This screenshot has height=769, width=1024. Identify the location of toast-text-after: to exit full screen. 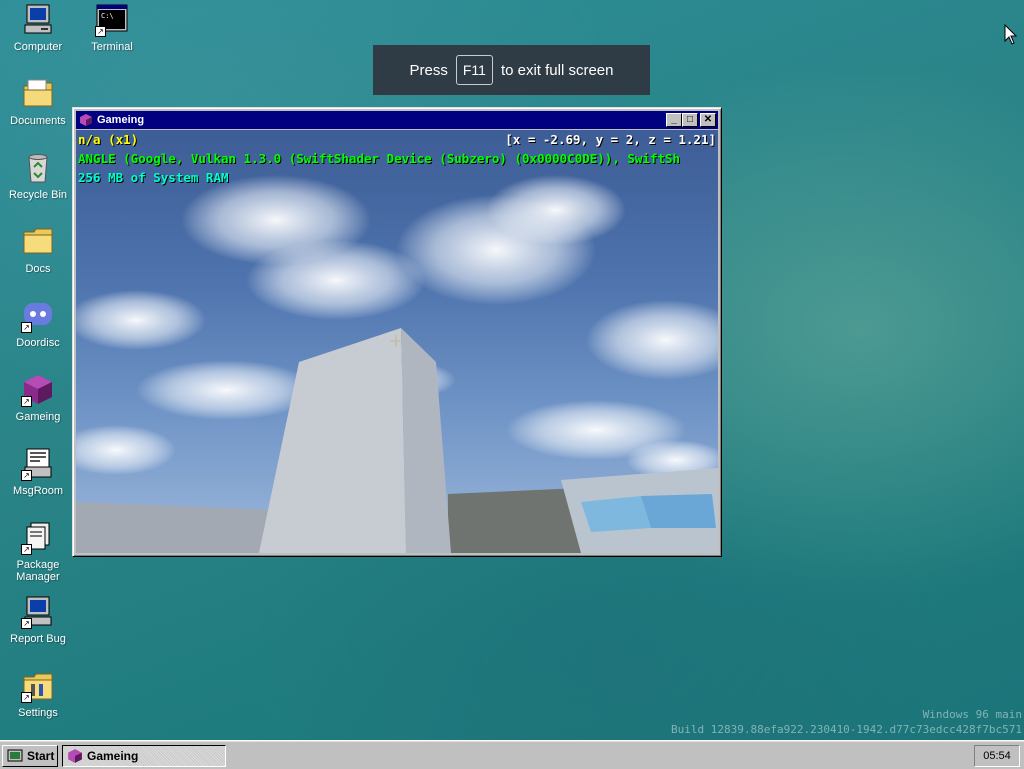
(557, 70).